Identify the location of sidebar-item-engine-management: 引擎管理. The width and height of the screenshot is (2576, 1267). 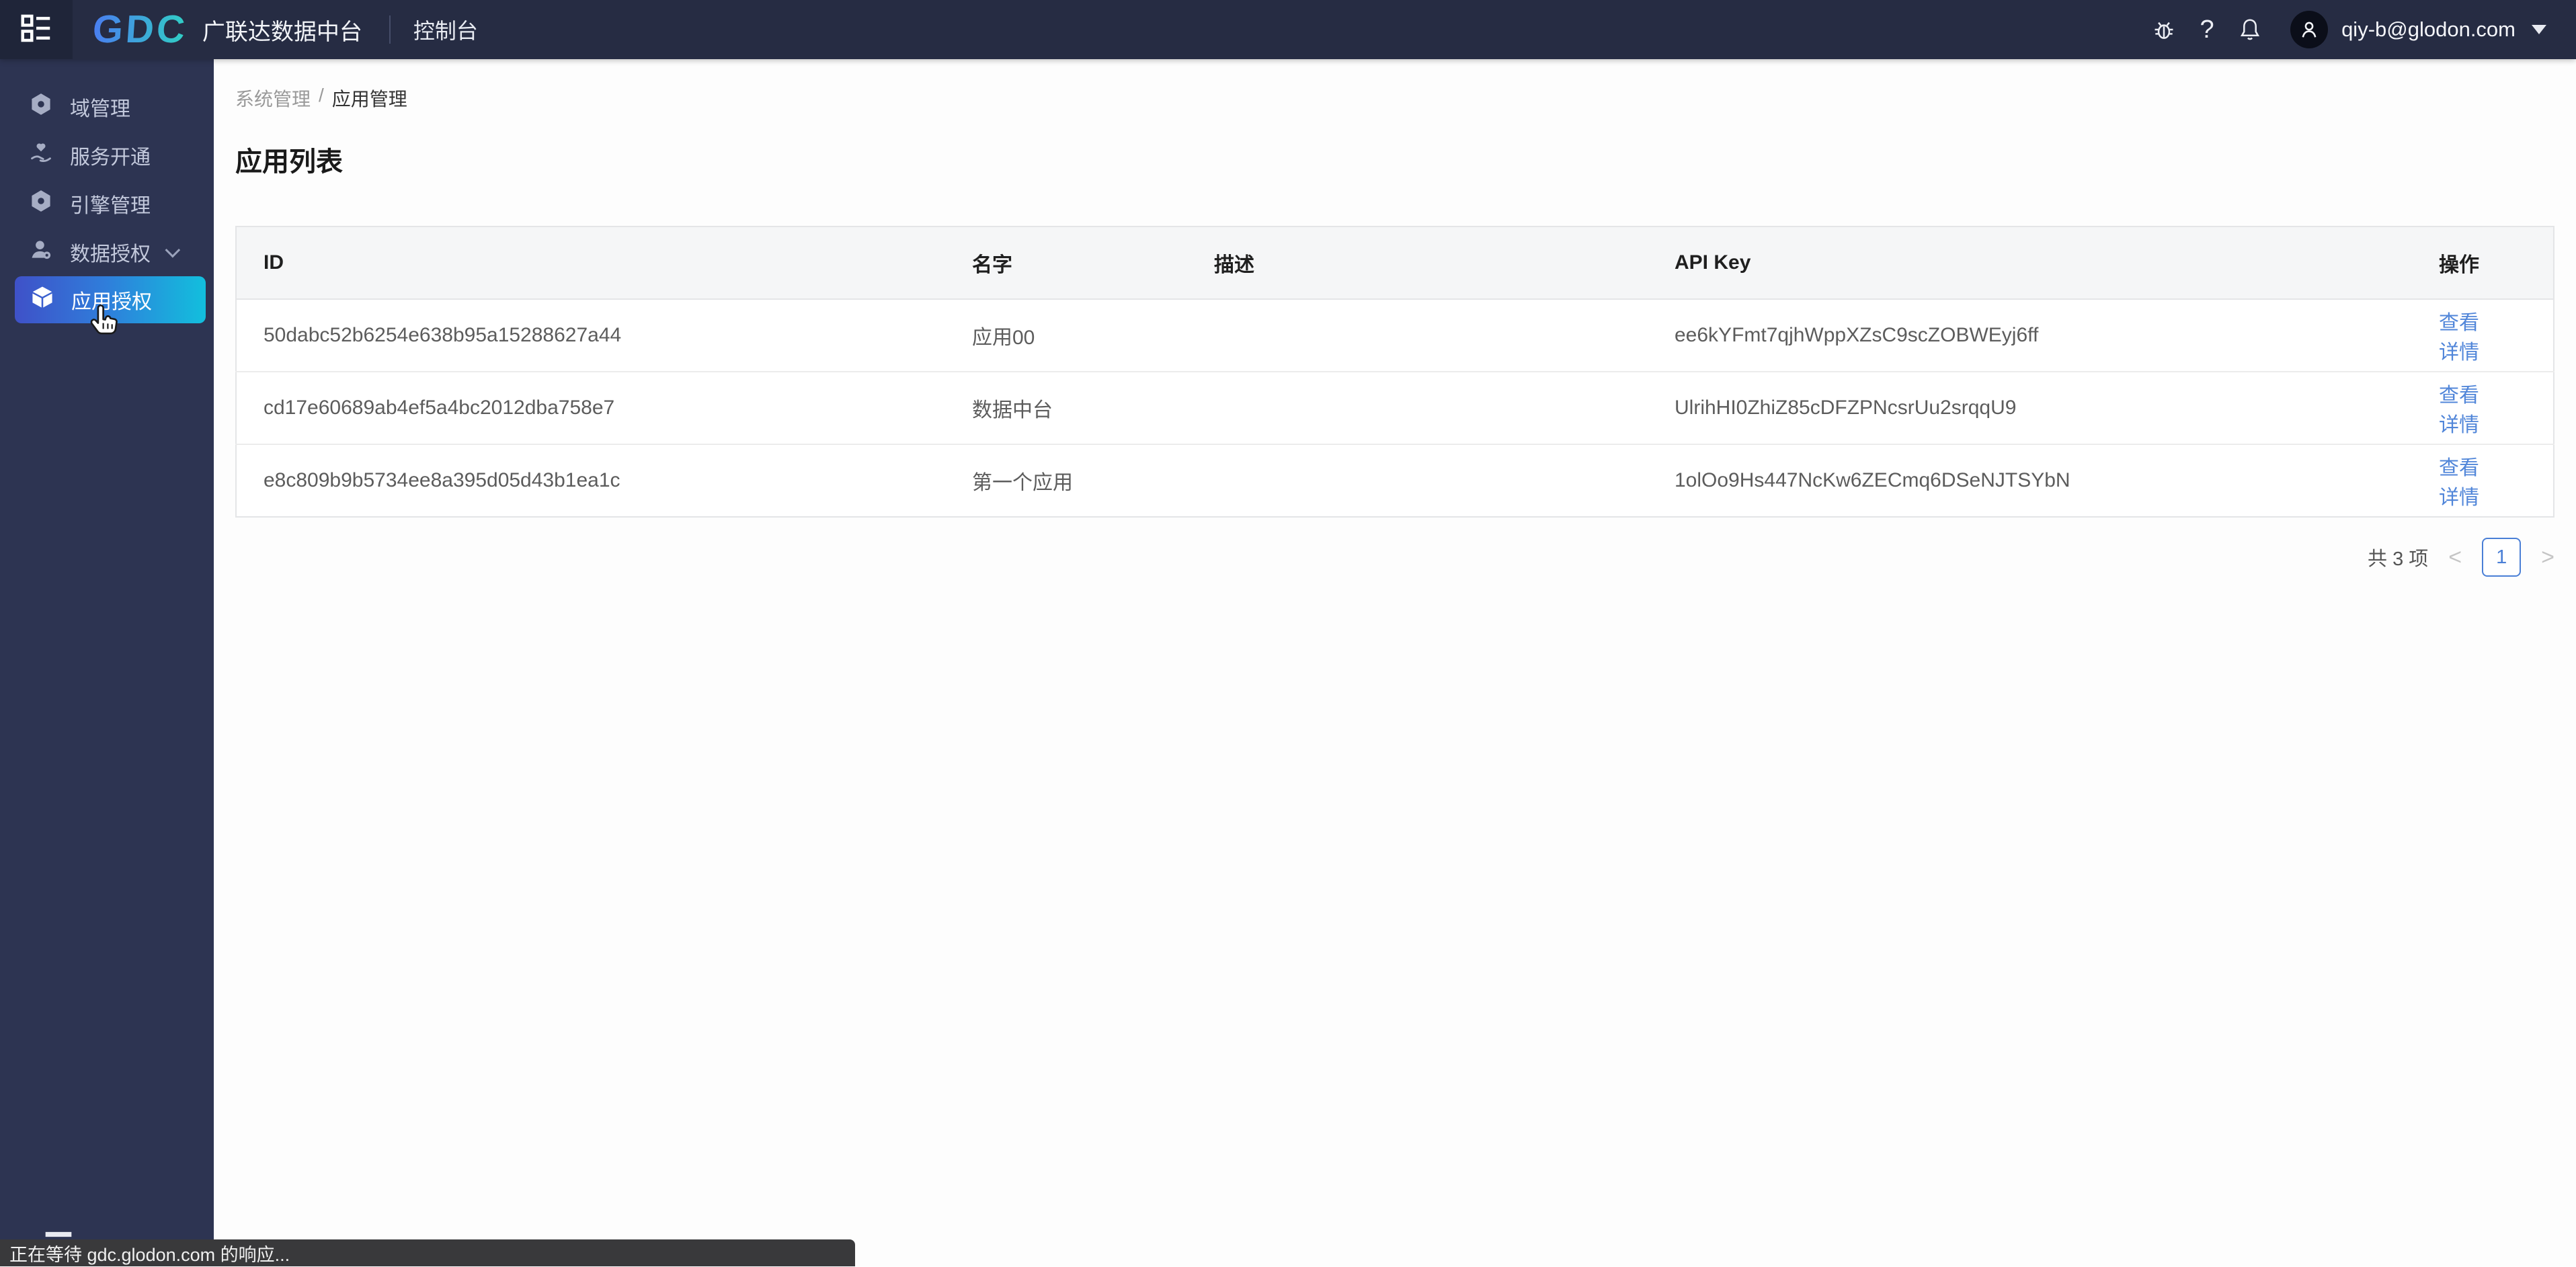
(107, 203).